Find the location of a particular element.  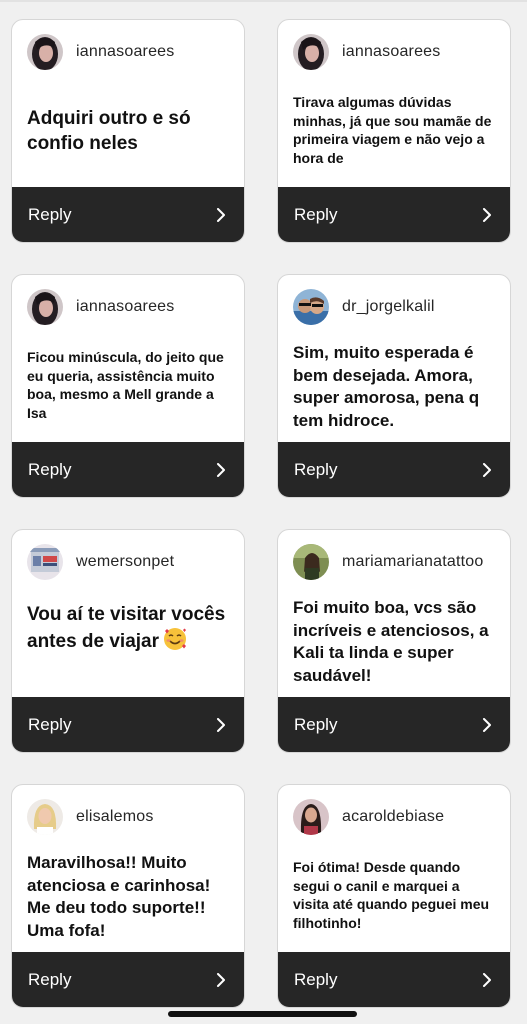

username: wemersonpet is located at coordinates (125, 562).